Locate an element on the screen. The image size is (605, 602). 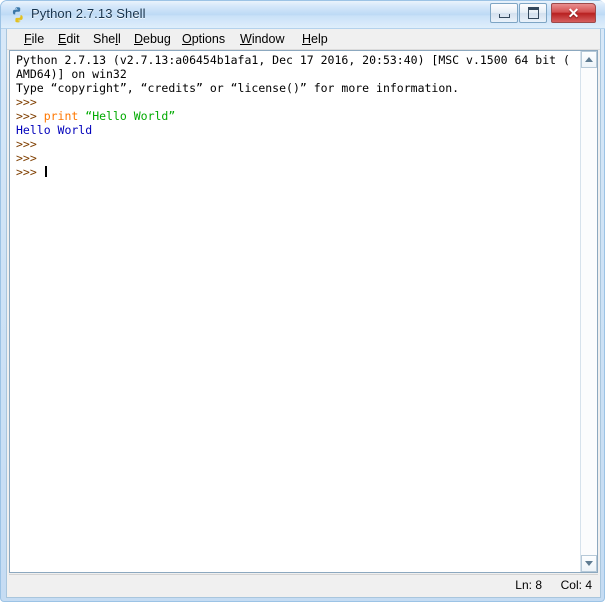
menu-item-edit: Edit is located at coordinates (69, 39).